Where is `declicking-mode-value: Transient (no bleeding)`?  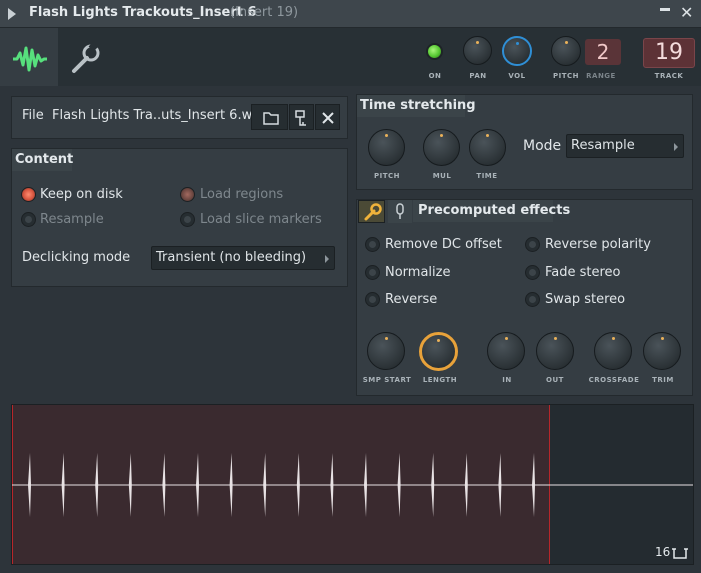
declicking-mode-value: Transient (no bleeding) is located at coordinates (231, 257).